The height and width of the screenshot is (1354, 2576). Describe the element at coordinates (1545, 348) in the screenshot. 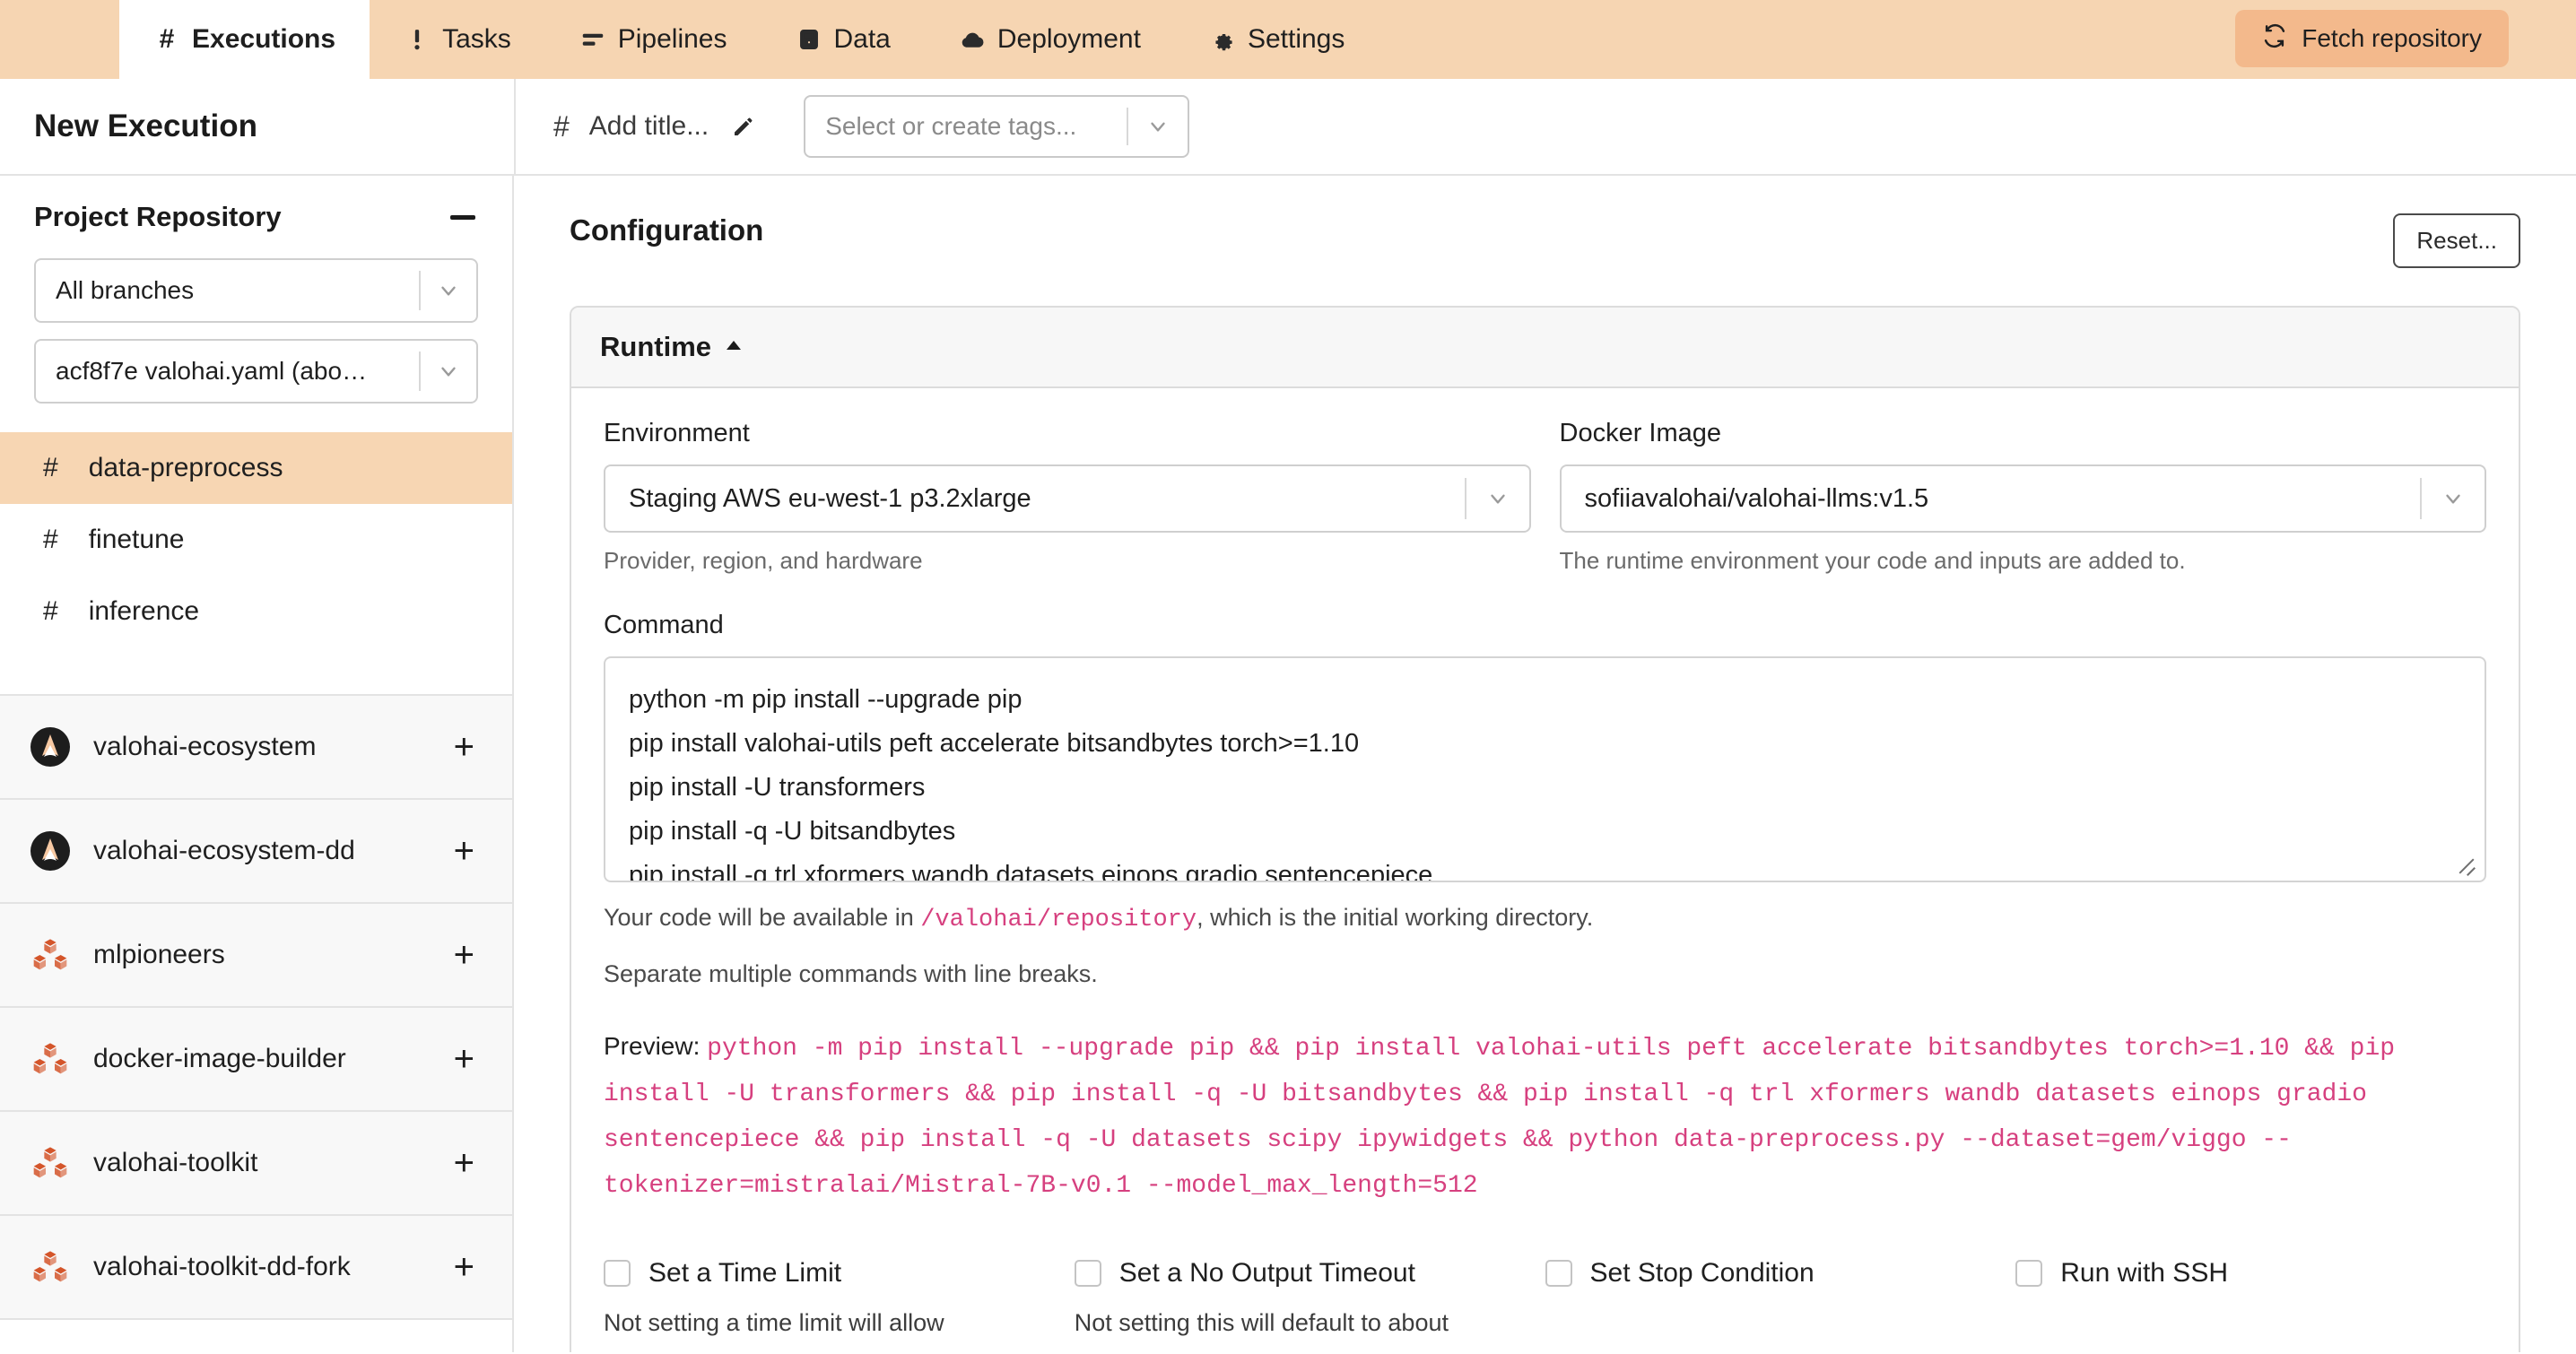

I see `runtime-card-header: Runtime` at that location.